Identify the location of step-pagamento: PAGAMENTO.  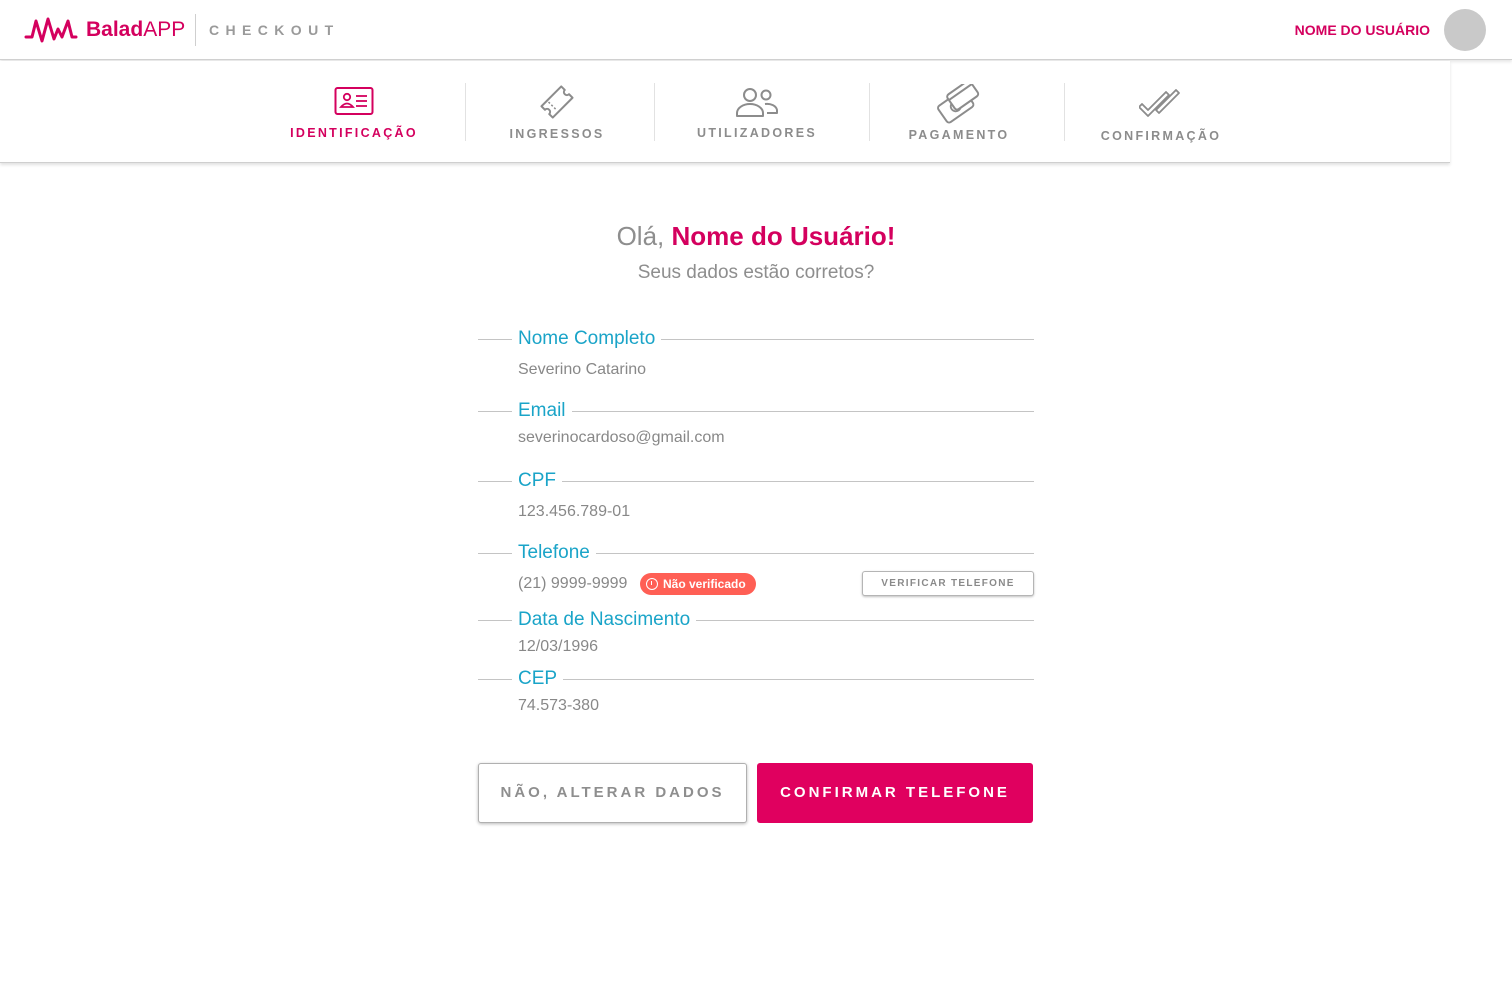
(959, 111).